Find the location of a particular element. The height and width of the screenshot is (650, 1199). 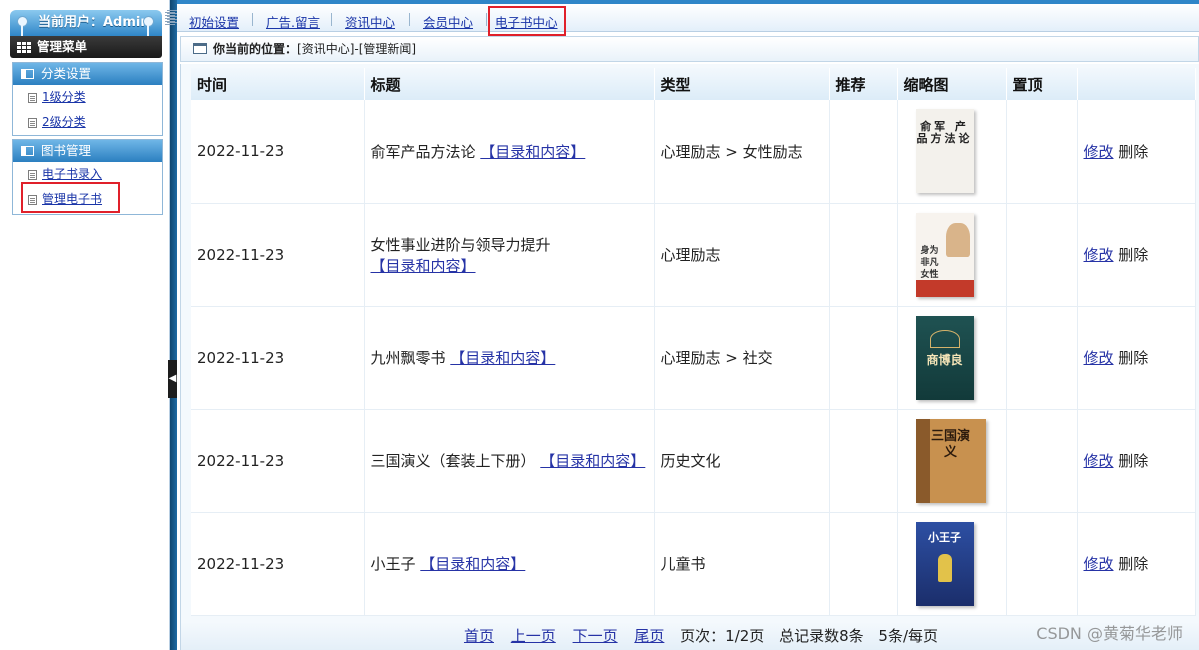

group-title: 分类设置 is located at coordinates (87, 74).